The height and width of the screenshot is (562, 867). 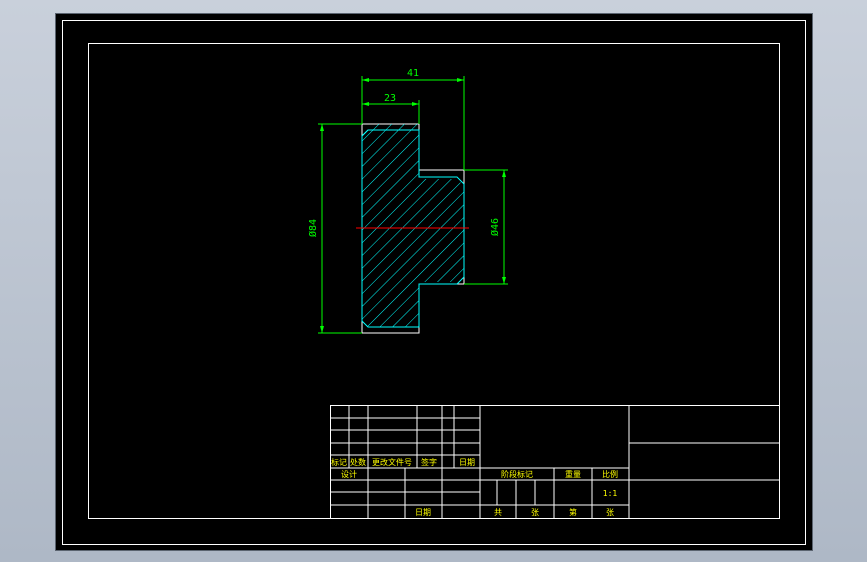 I want to click on part-section, so click(x=412, y=228).